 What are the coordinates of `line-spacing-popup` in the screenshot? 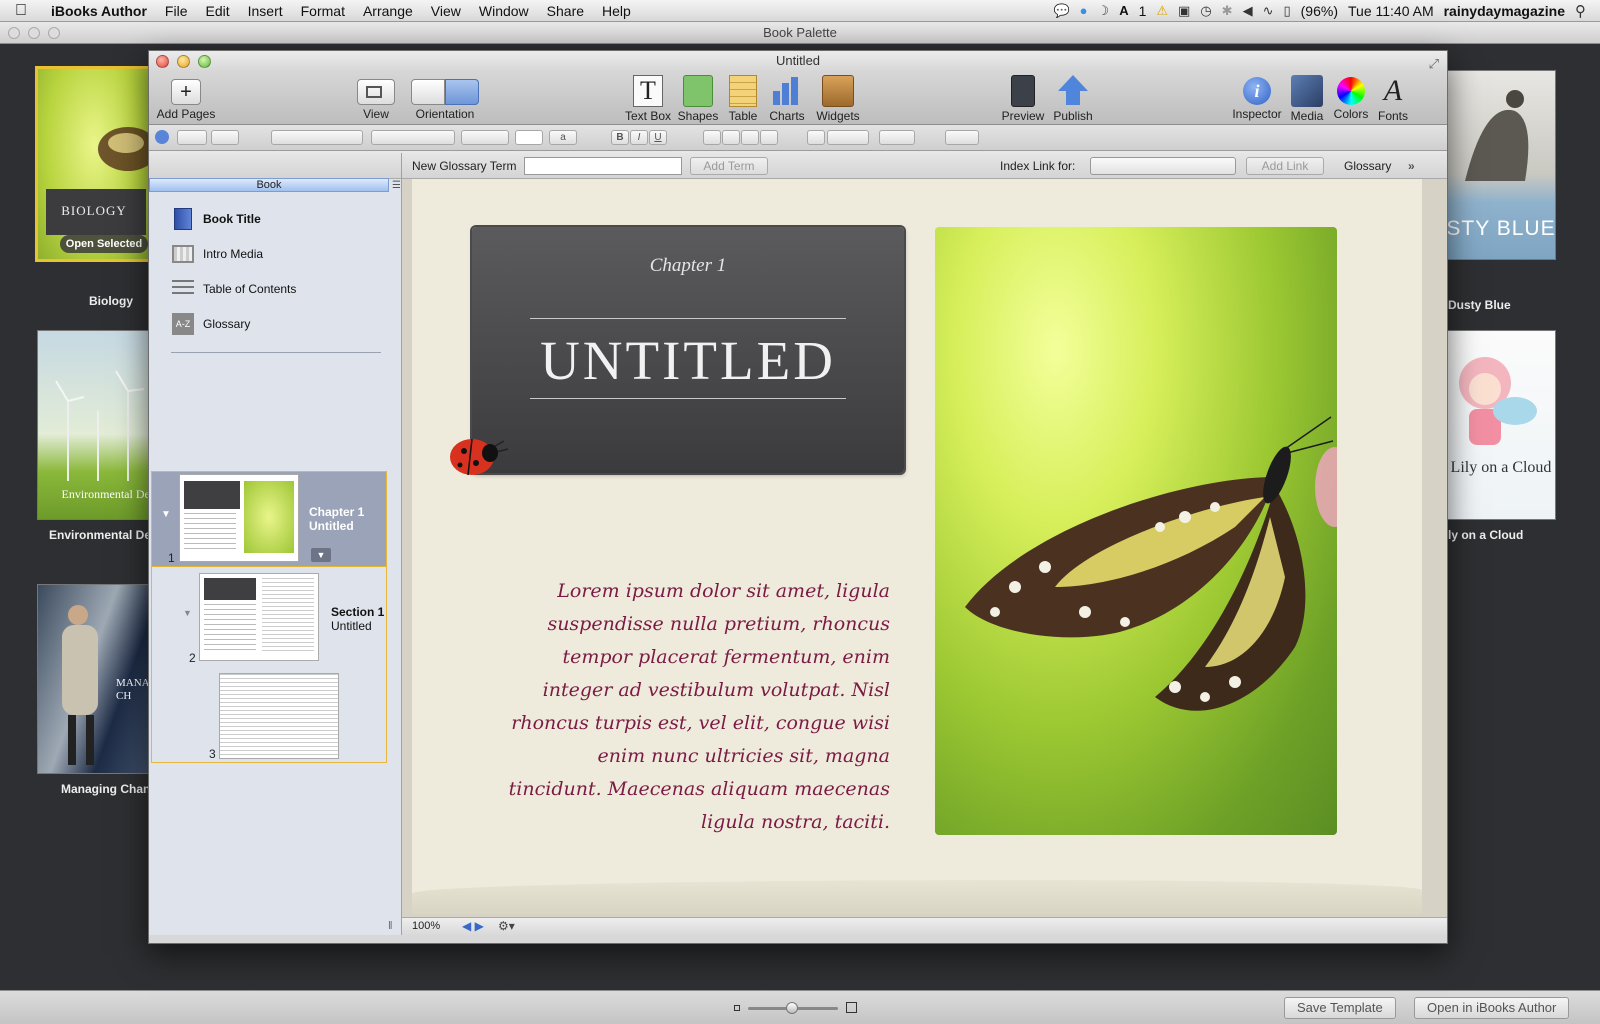 It's located at (848, 137).